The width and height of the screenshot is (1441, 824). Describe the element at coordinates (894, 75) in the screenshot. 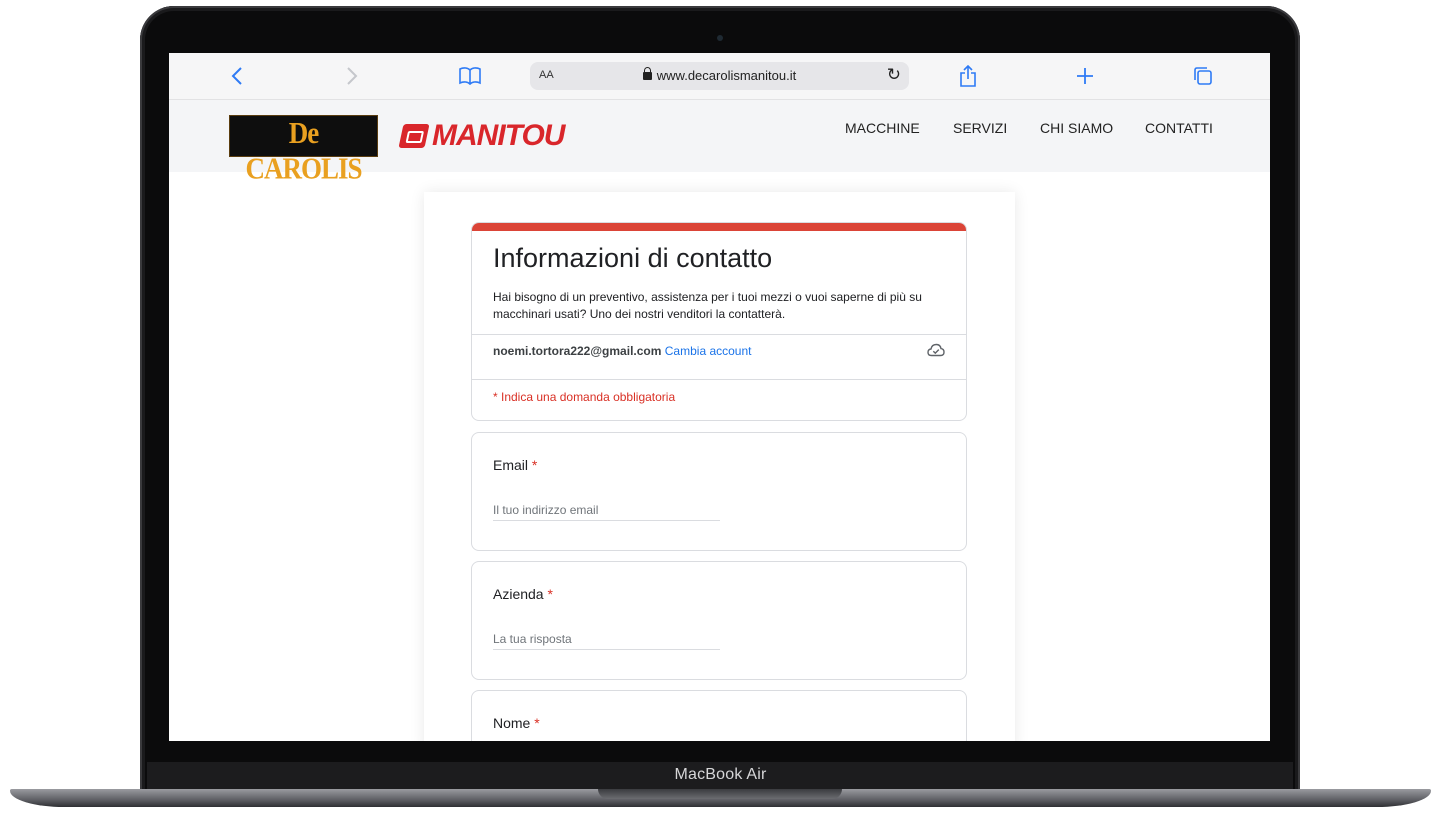

I see `reload-icon: ↻` at that location.